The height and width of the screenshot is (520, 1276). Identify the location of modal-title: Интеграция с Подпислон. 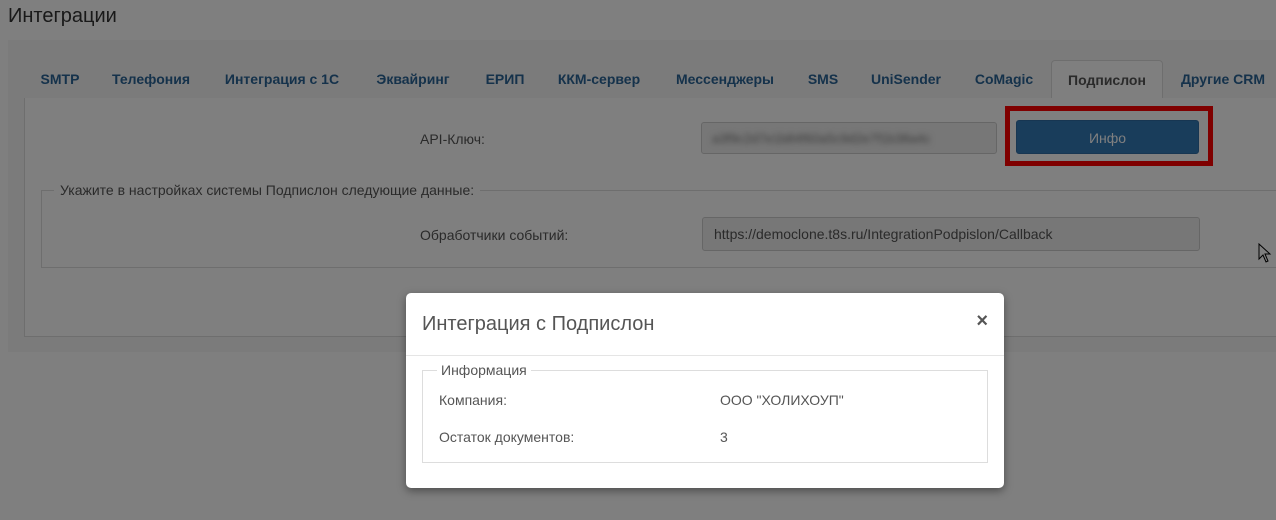
(538, 324).